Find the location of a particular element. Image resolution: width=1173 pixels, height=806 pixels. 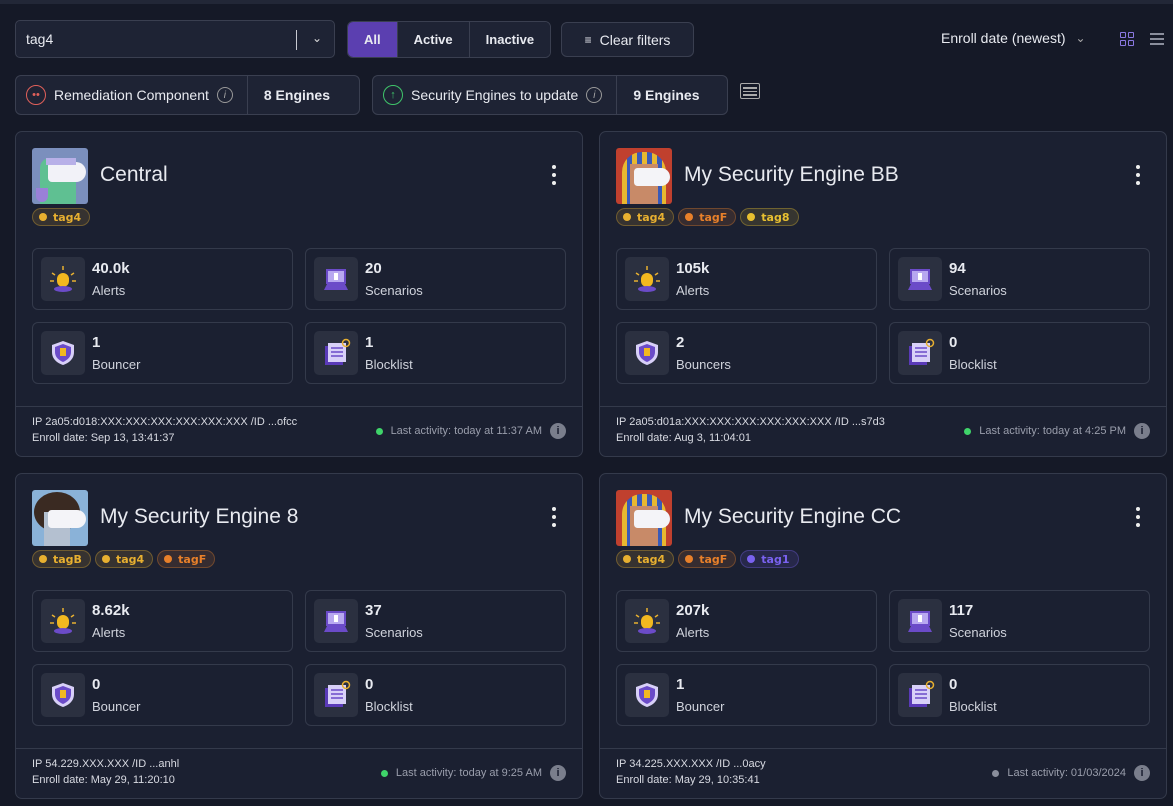

stat-alerts: 8.62k Alerts is located at coordinates (162, 621).